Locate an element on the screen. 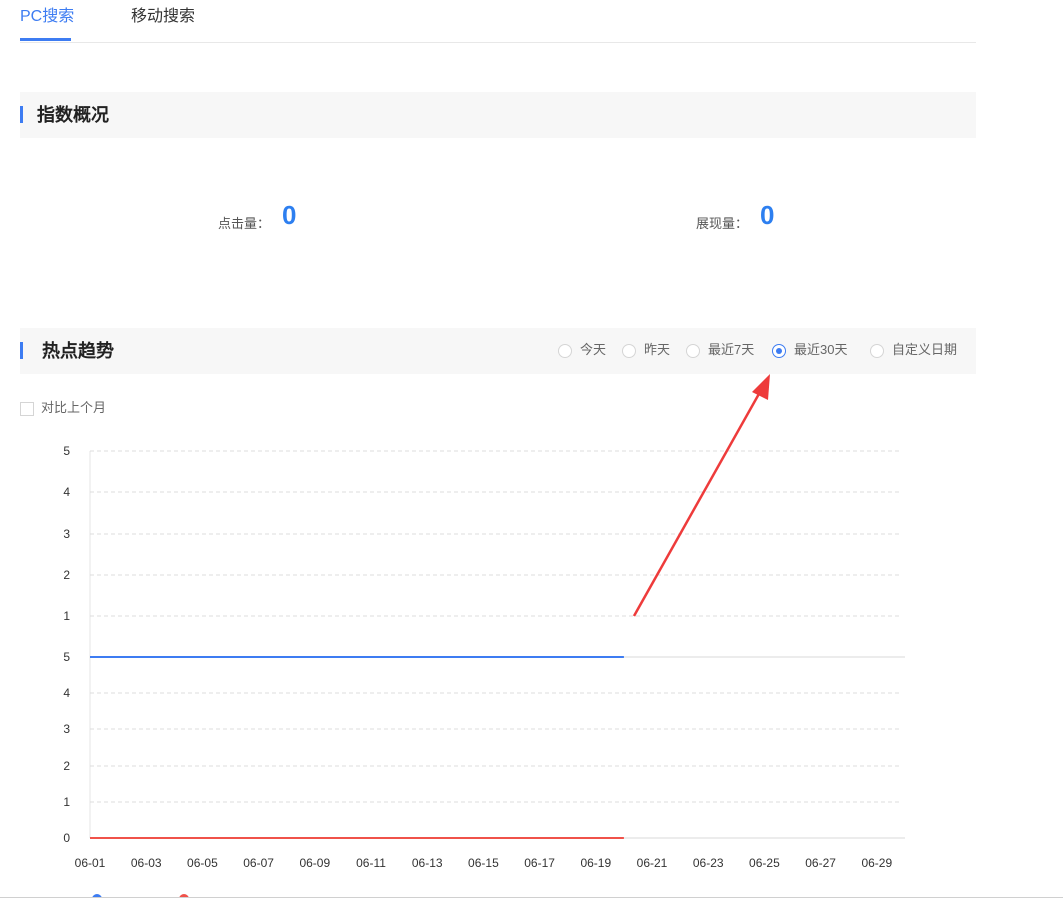 Image resolution: width=1063 pixels, height=901 pixels. annotation-arrow-shaft is located at coordinates (697, 504).